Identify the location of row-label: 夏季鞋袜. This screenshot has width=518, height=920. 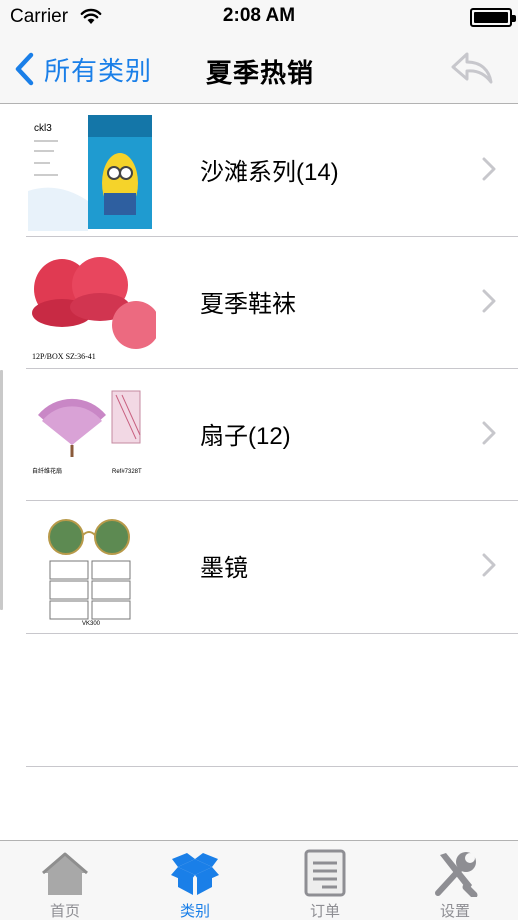
(248, 304).